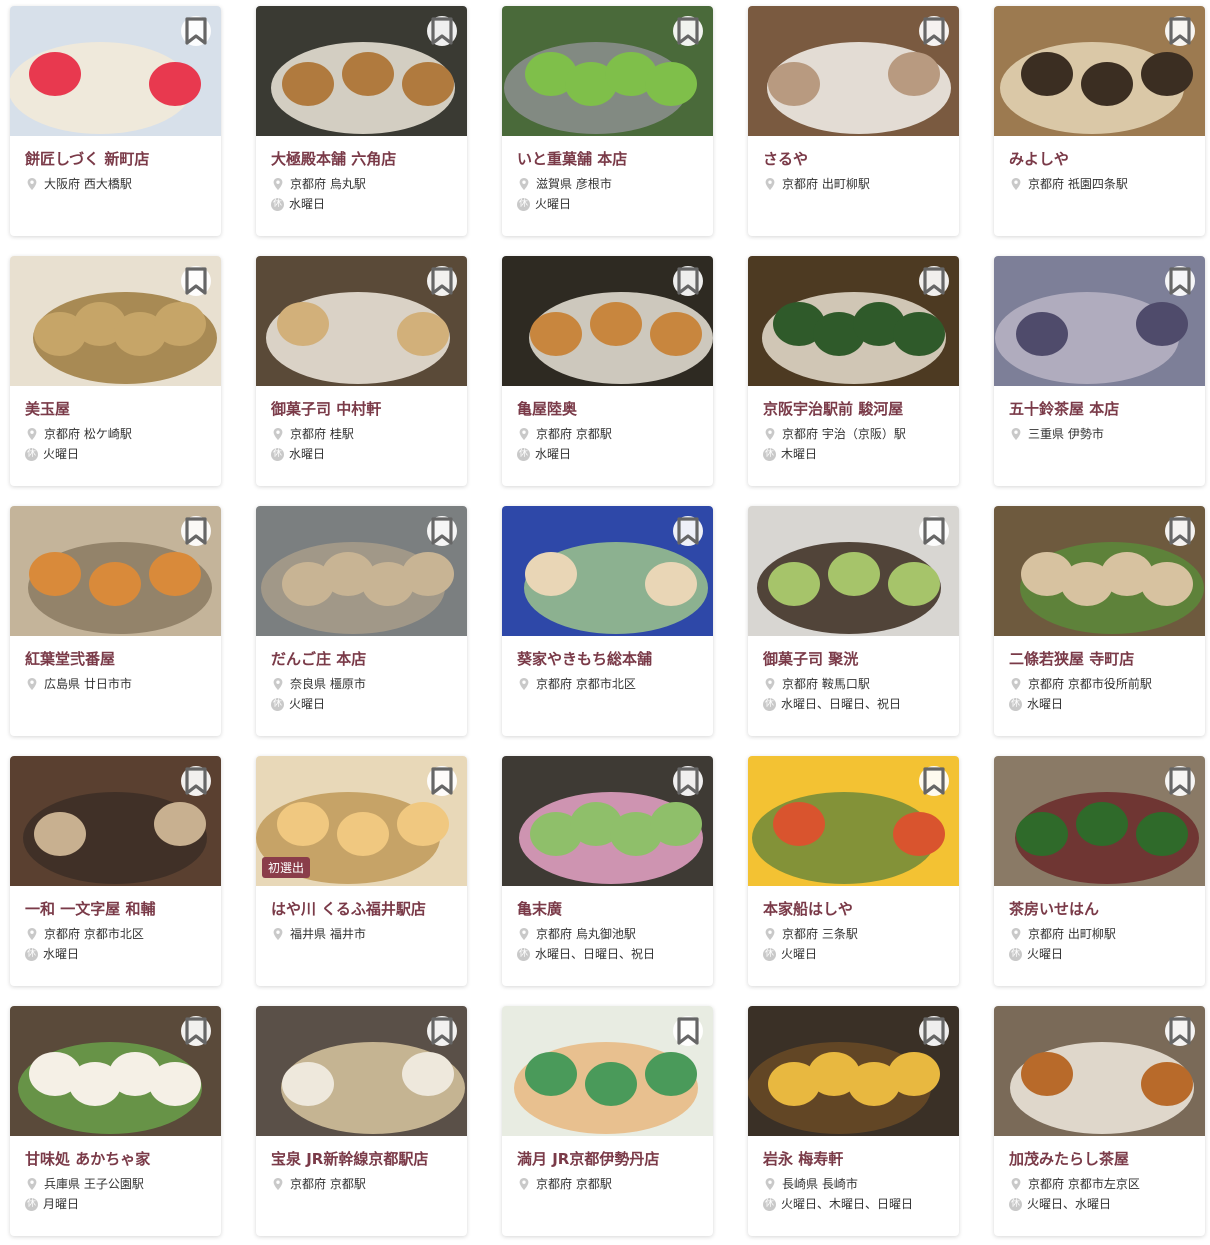 This screenshot has width=1210, height=1245. I want to click on shop-card: 御菓子司 中村軒 京都府 桂駅休水曜日, so click(361, 371).